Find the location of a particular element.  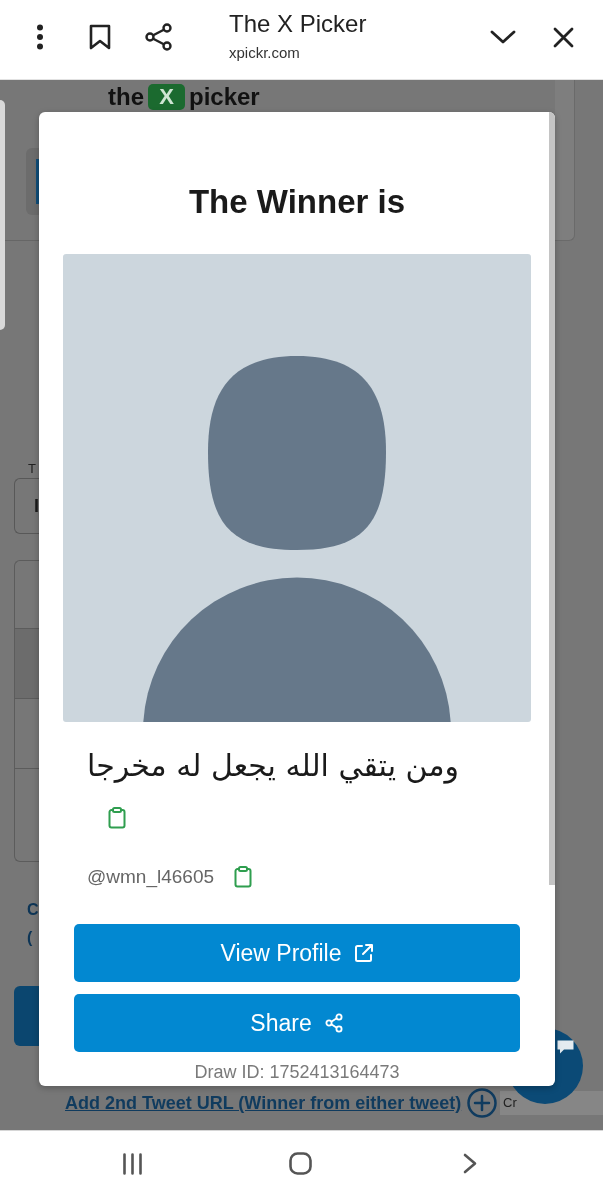

scrollbar-thumb is located at coordinates (552, 498).